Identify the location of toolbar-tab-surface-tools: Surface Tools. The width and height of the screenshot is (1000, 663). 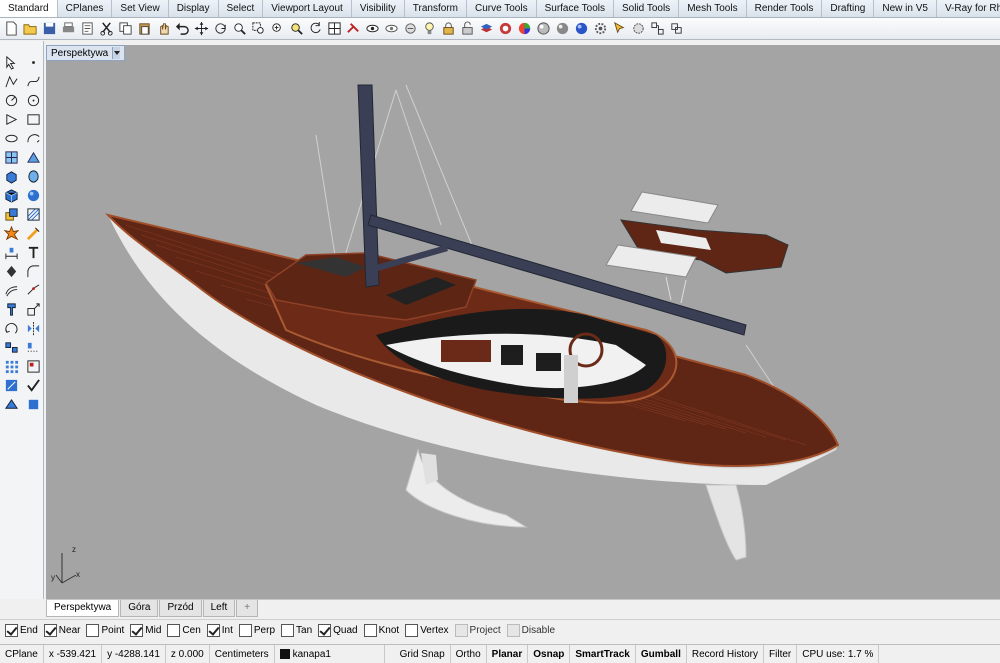
(575, 8).